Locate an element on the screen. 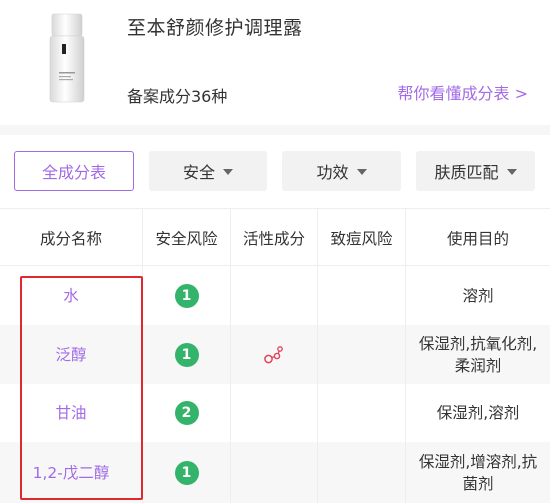 The height and width of the screenshot is (503, 550). table-row: 1,2-戊二醇 1 保湿剂,增溶剂,抗菌剂 is located at coordinates (275, 472).